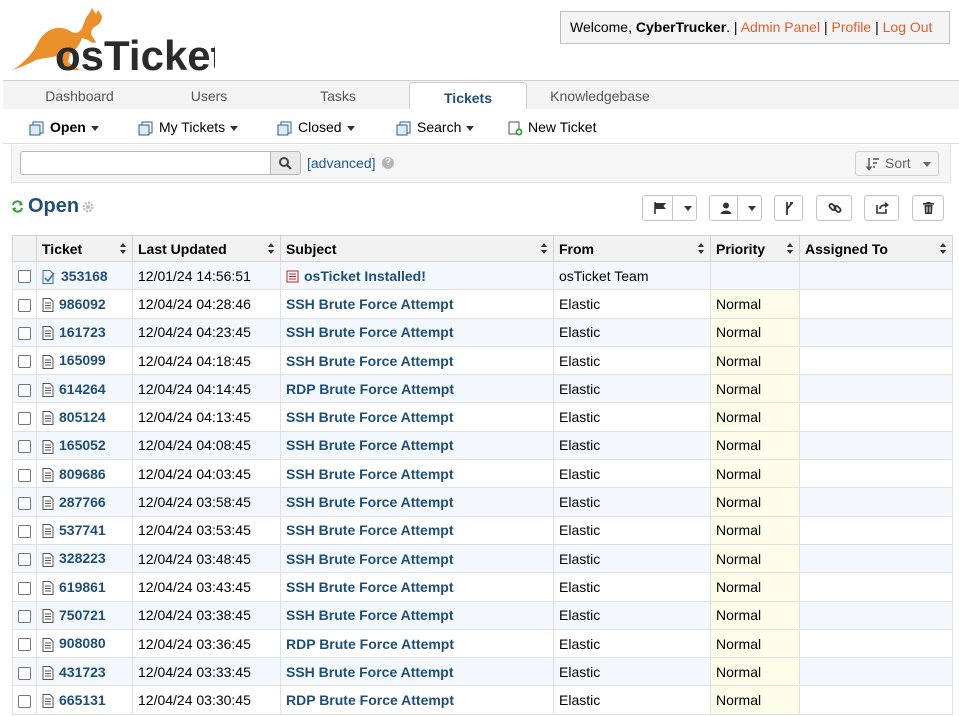 The width and height of the screenshot is (959, 716). Describe the element at coordinates (79, 95) in the screenshot. I see `tab-dashboard: Dashboard` at that location.